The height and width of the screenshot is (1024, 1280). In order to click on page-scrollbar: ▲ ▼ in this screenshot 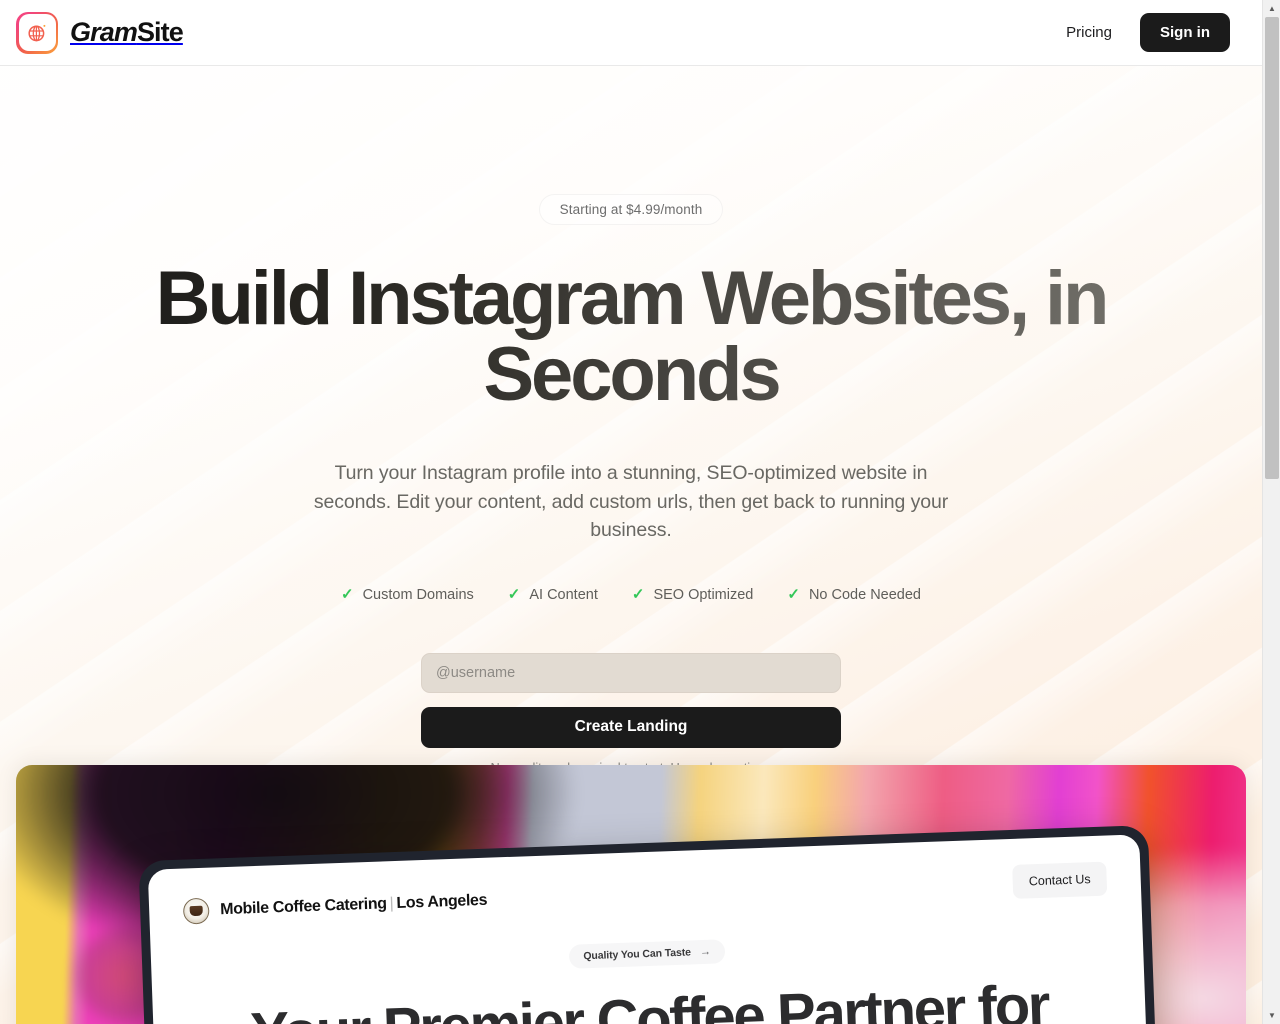, I will do `click(1271, 512)`.